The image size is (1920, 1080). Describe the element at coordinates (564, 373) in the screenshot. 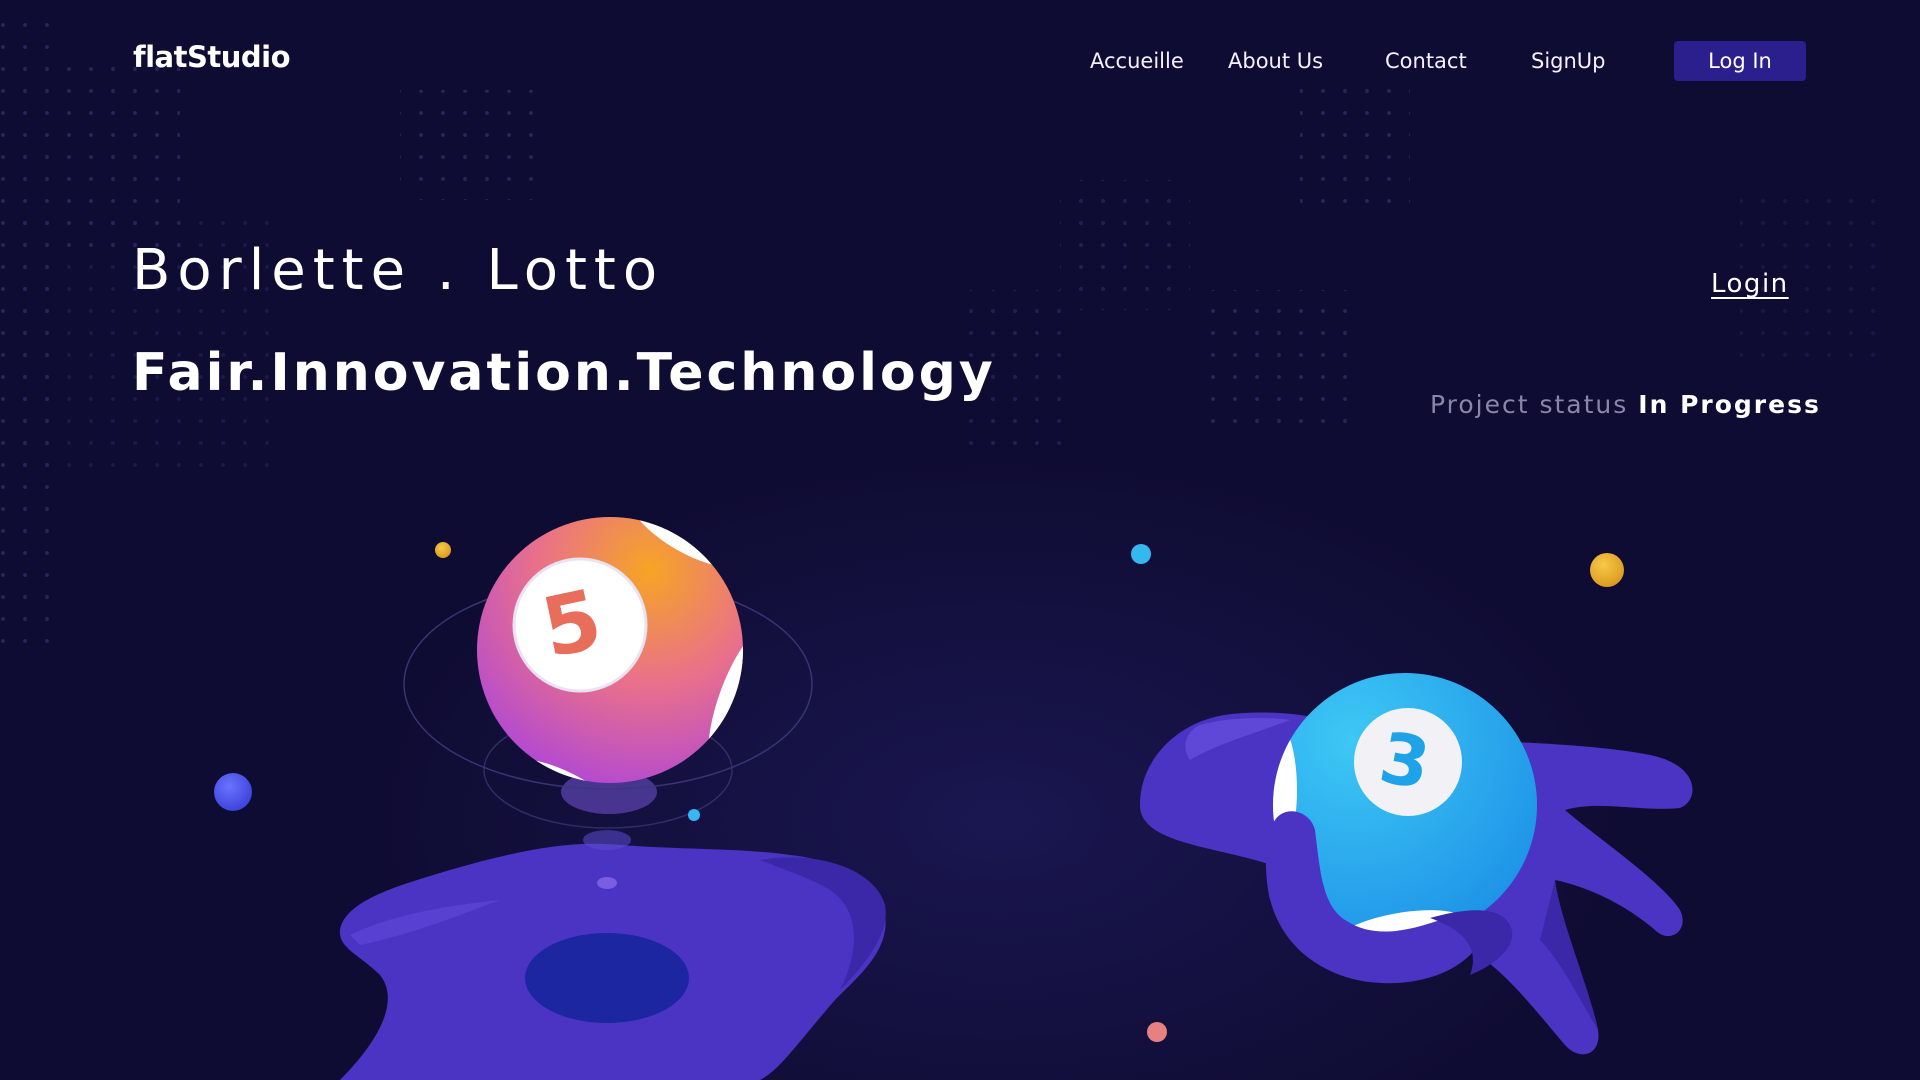

I see `tagline: Fair.Innovation.Technology` at that location.